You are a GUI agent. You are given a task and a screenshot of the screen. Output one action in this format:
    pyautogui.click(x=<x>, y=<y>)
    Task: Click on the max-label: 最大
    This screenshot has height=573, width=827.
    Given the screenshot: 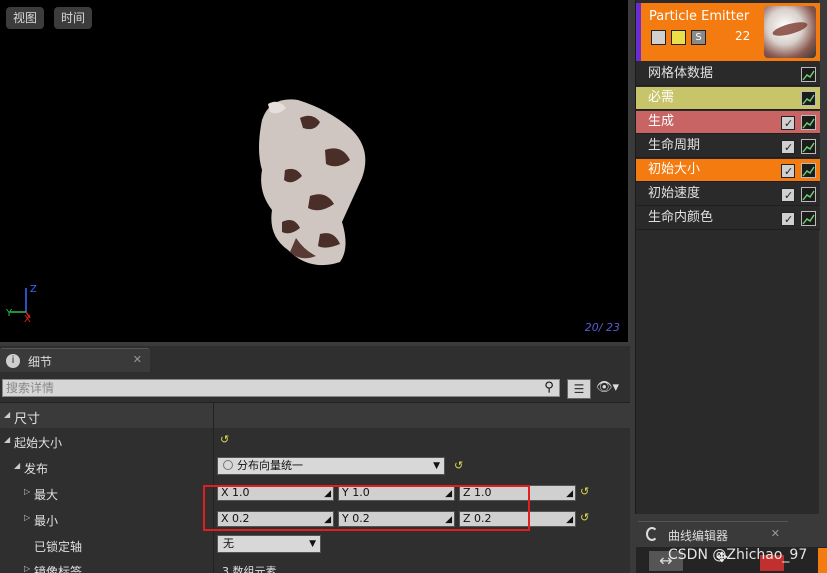 What is the action you would take?
    pyautogui.click(x=46, y=495)
    